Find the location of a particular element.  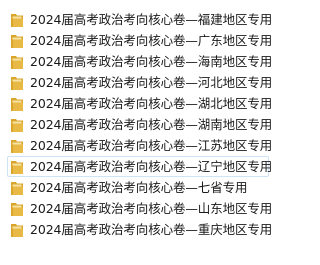

folder-label: 2024届高考政治考向核心卷—江苏地区专用 is located at coordinates (151, 145).